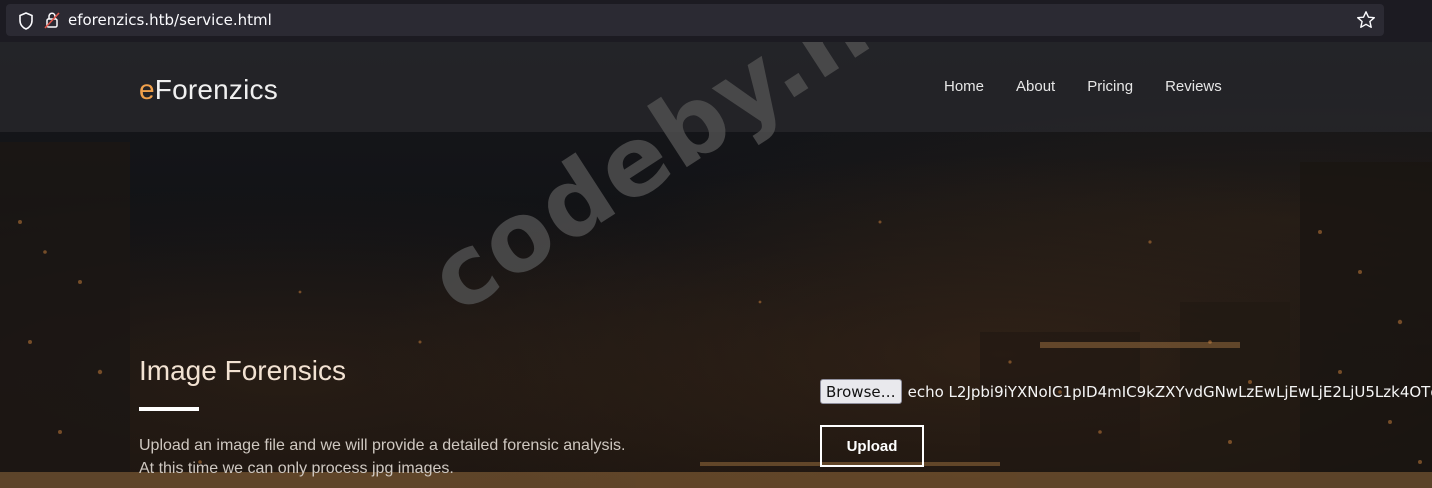 This screenshot has height=488, width=1432. What do you see at coordinates (242, 370) in the screenshot?
I see `page-title: Image Forensics` at bounding box center [242, 370].